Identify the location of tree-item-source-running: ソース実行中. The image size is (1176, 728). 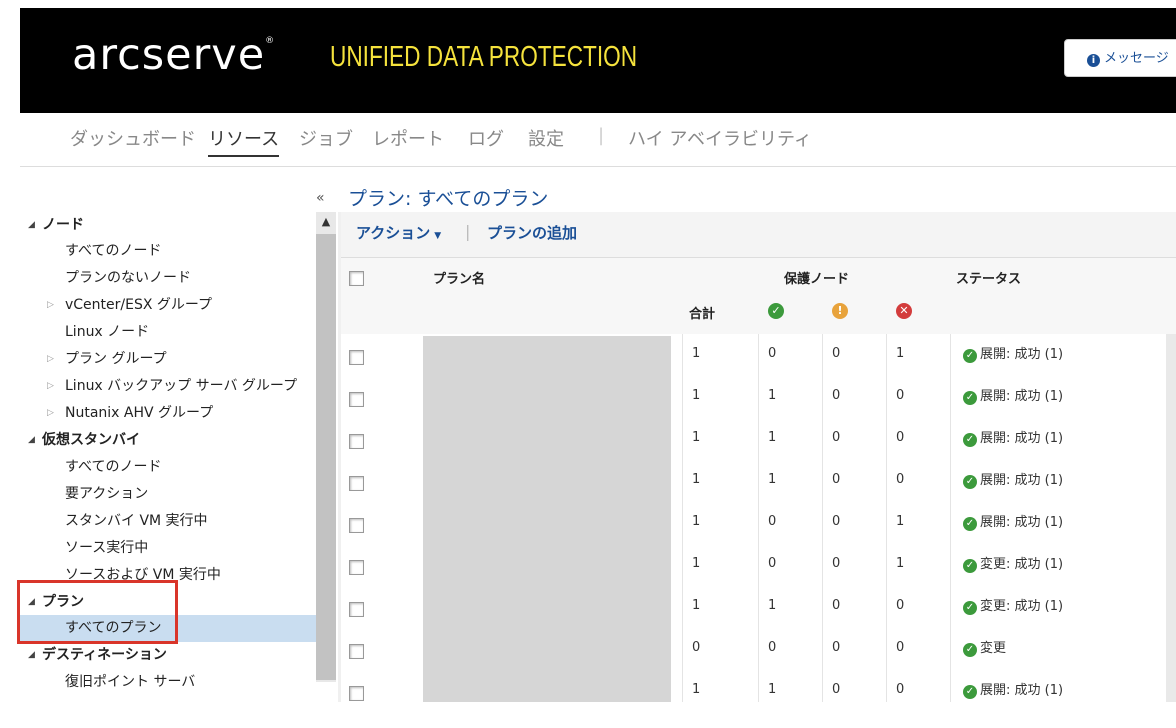
(168, 548).